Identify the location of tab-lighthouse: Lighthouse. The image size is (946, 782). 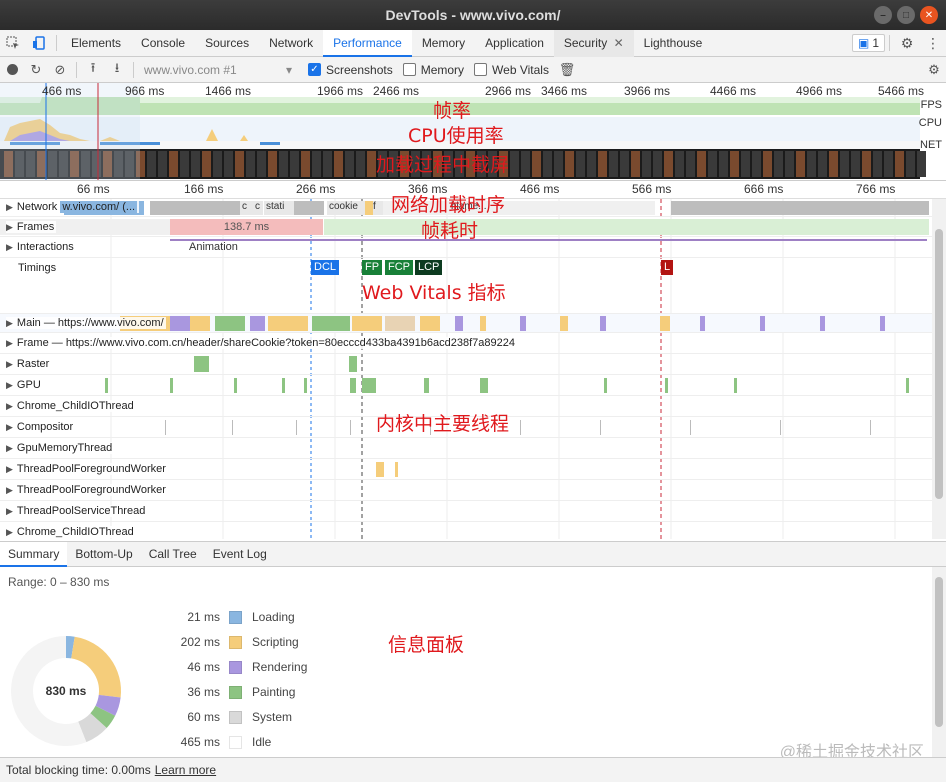
(673, 43).